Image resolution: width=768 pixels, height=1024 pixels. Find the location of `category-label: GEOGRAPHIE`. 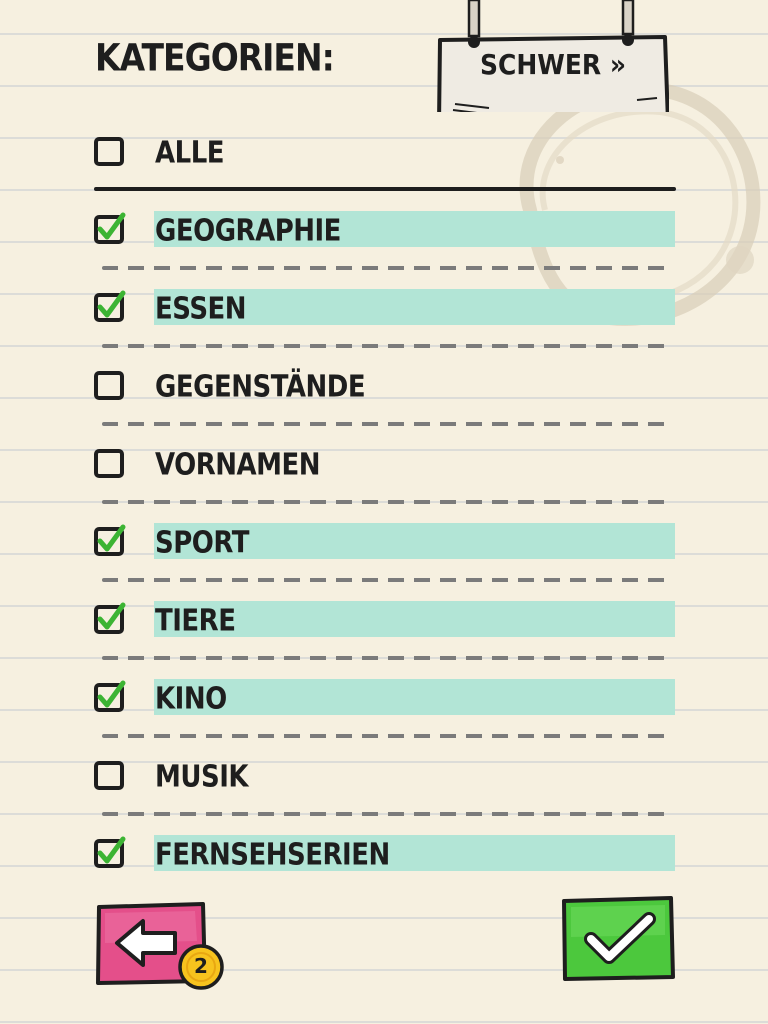

category-label: GEOGRAPHIE is located at coordinates (248, 231).